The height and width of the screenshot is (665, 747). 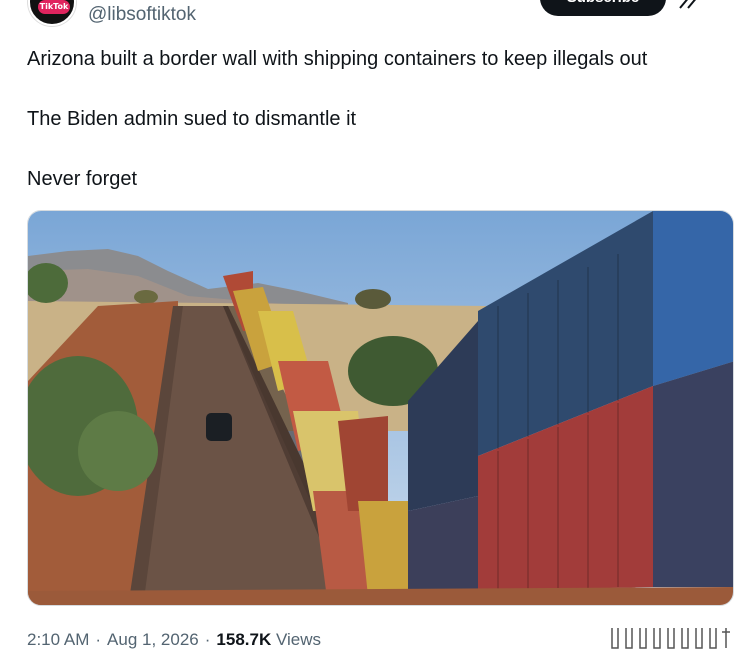 What do you see at coordinates (54, 7) in the screenshot?
I see `avatar-badge: TikTok` at bounding box center [54, 7].